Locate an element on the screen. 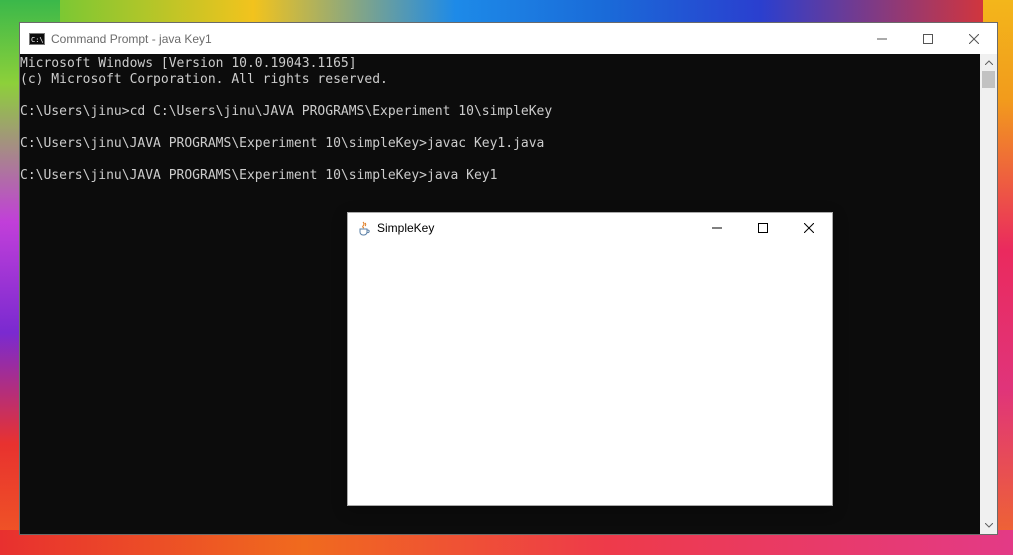  scrollbar-thumb is located at coordinates (988, 79).